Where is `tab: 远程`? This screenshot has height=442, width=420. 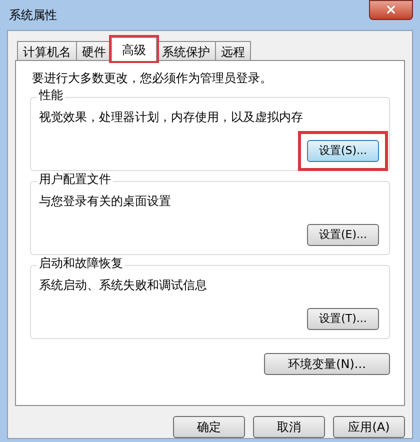
tab: 远程 is located at coordinates (233, 51).